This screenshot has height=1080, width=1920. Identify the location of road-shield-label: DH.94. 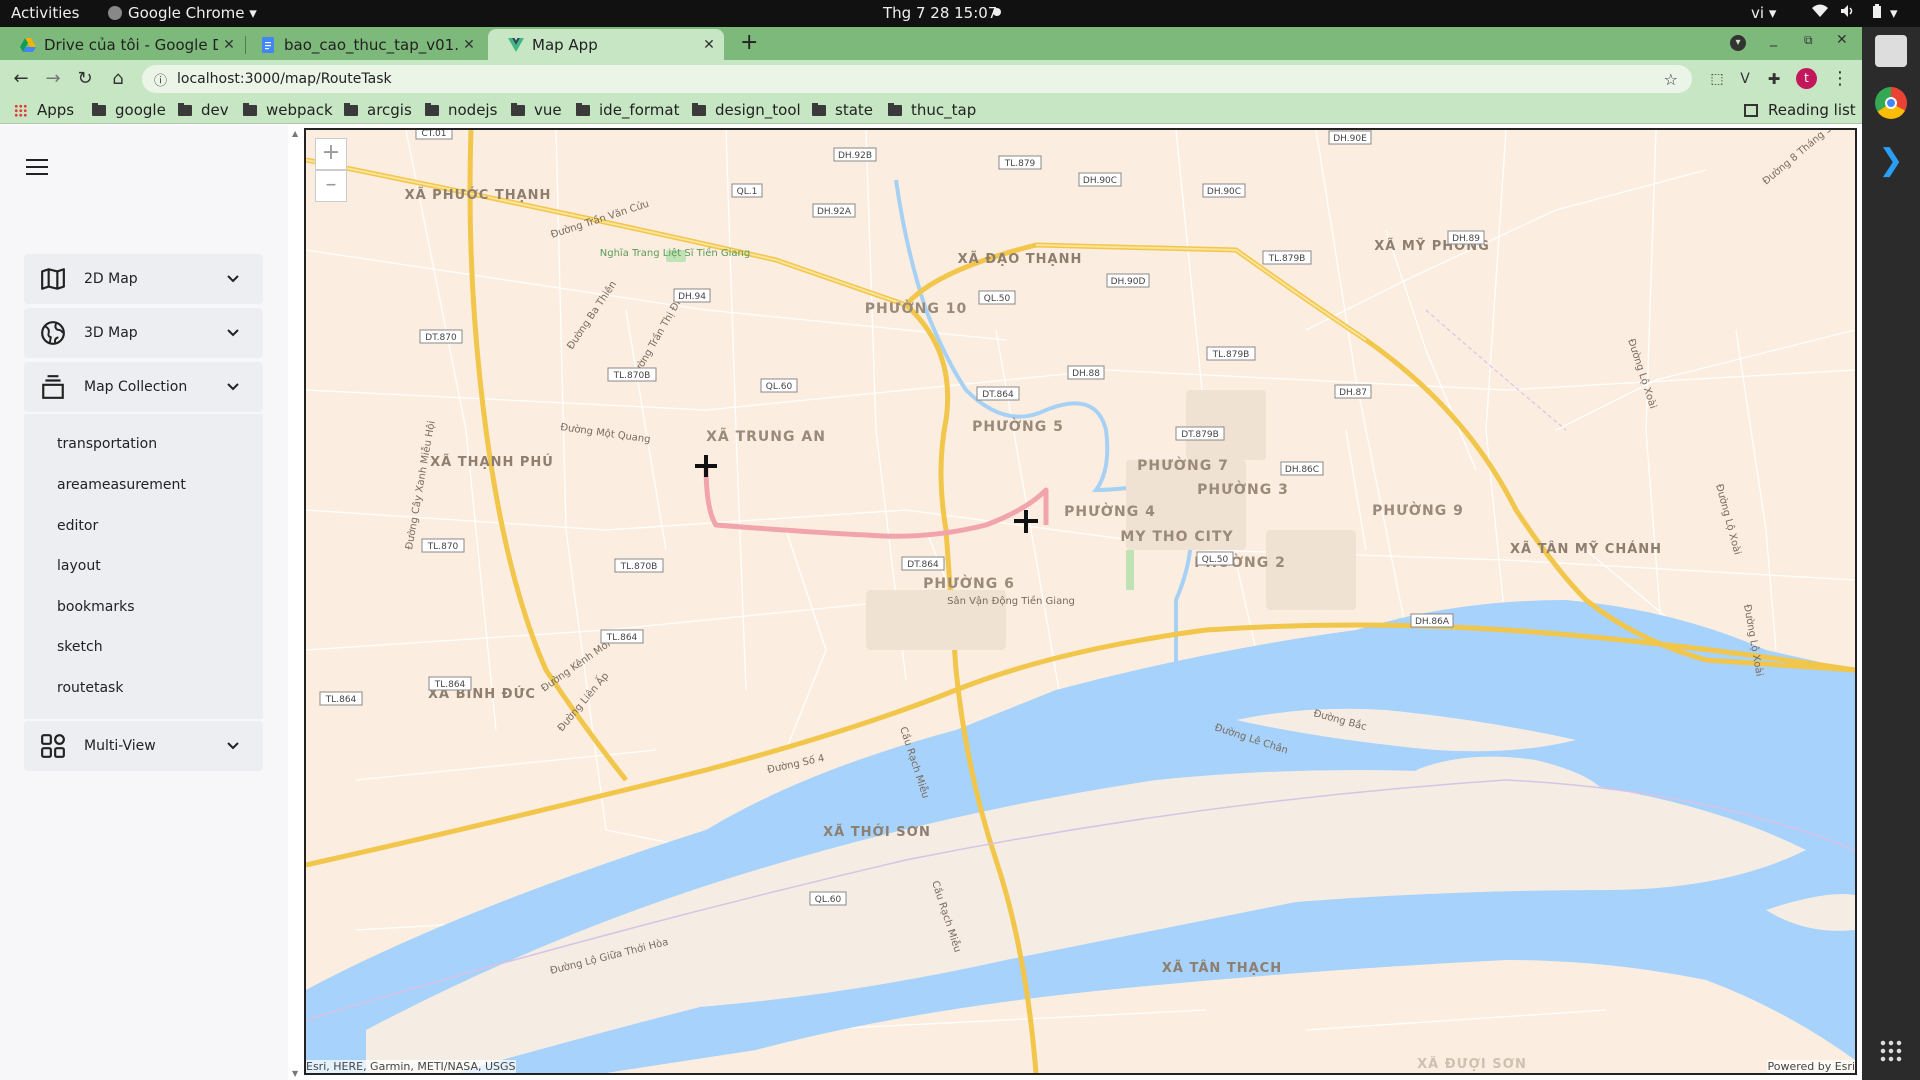
(692, 297).